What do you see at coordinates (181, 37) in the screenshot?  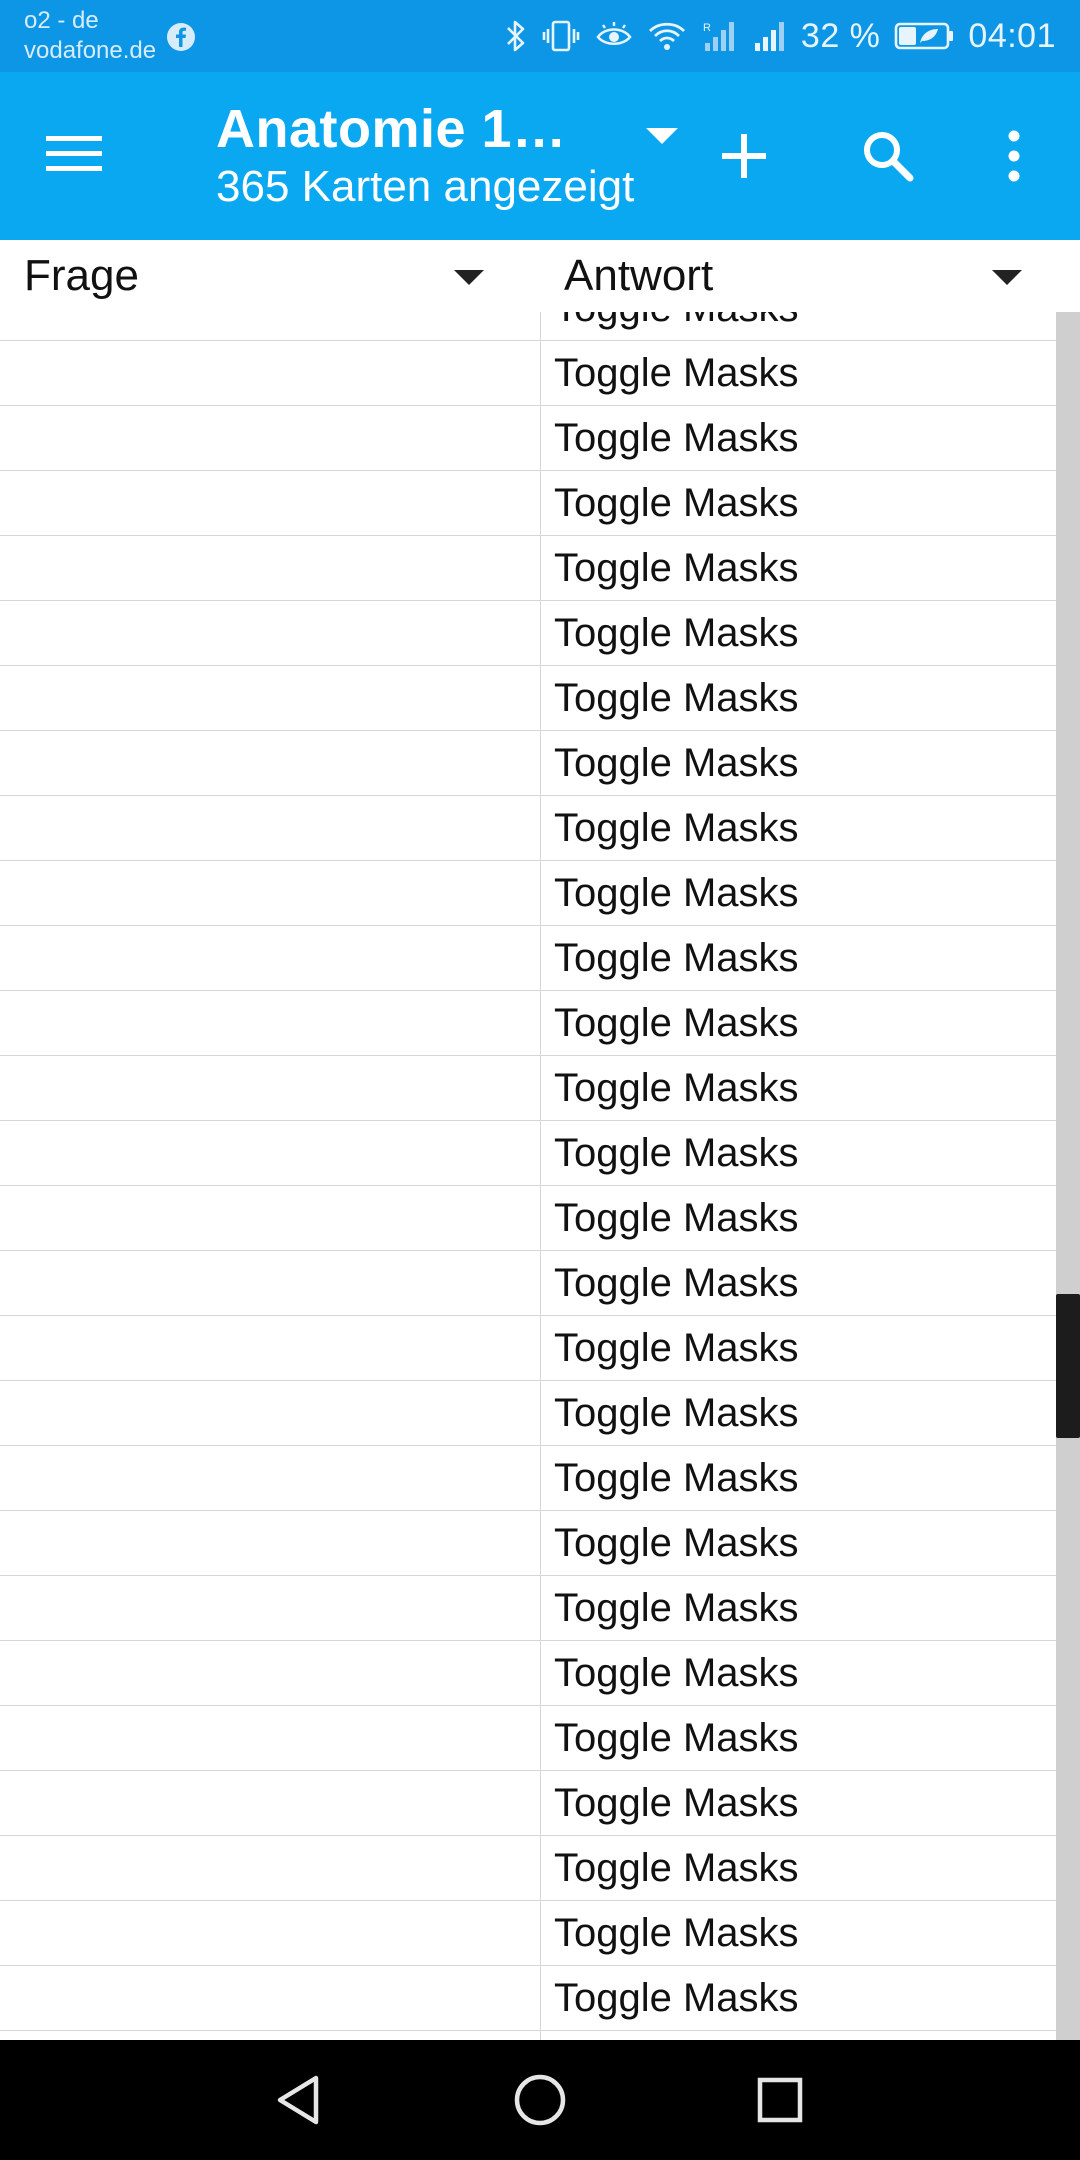 I see `facebook-icon` at bounding box center [181, 37].